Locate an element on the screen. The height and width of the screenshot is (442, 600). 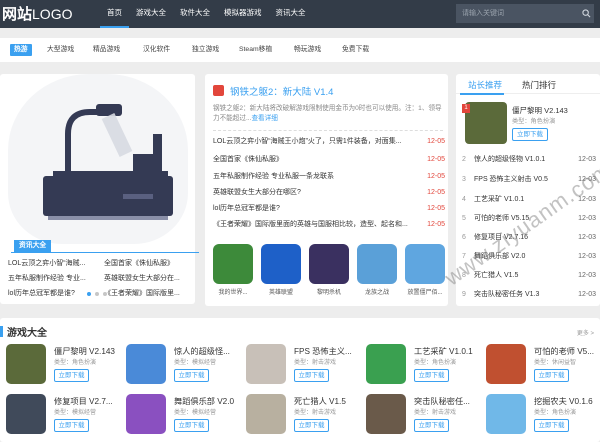
category-hot: 热游 is located at coordinates (21, 50).